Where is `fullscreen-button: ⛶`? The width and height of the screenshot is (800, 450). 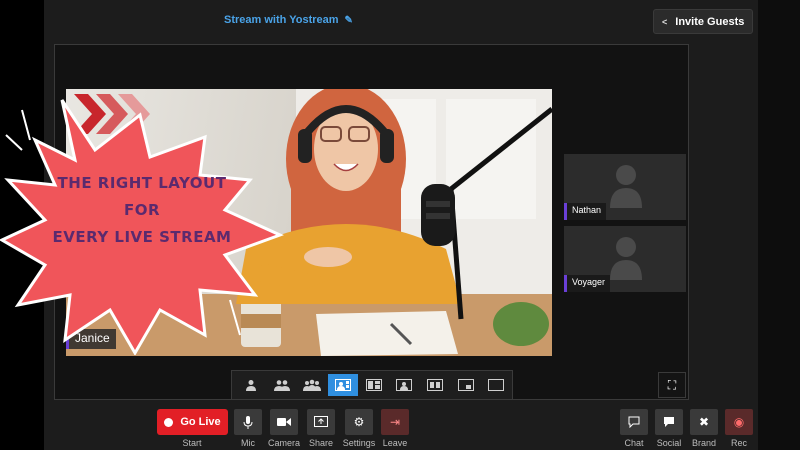
fullscreen-button: ⛶ is located at coordinates (672, 385).